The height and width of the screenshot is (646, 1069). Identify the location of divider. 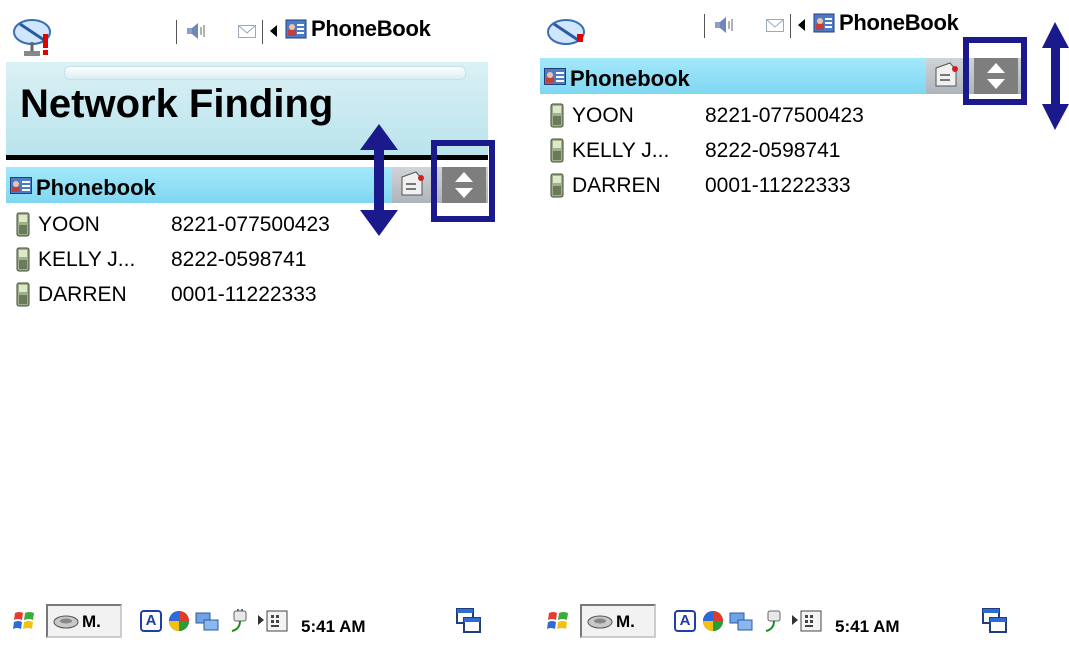
(247, 157).